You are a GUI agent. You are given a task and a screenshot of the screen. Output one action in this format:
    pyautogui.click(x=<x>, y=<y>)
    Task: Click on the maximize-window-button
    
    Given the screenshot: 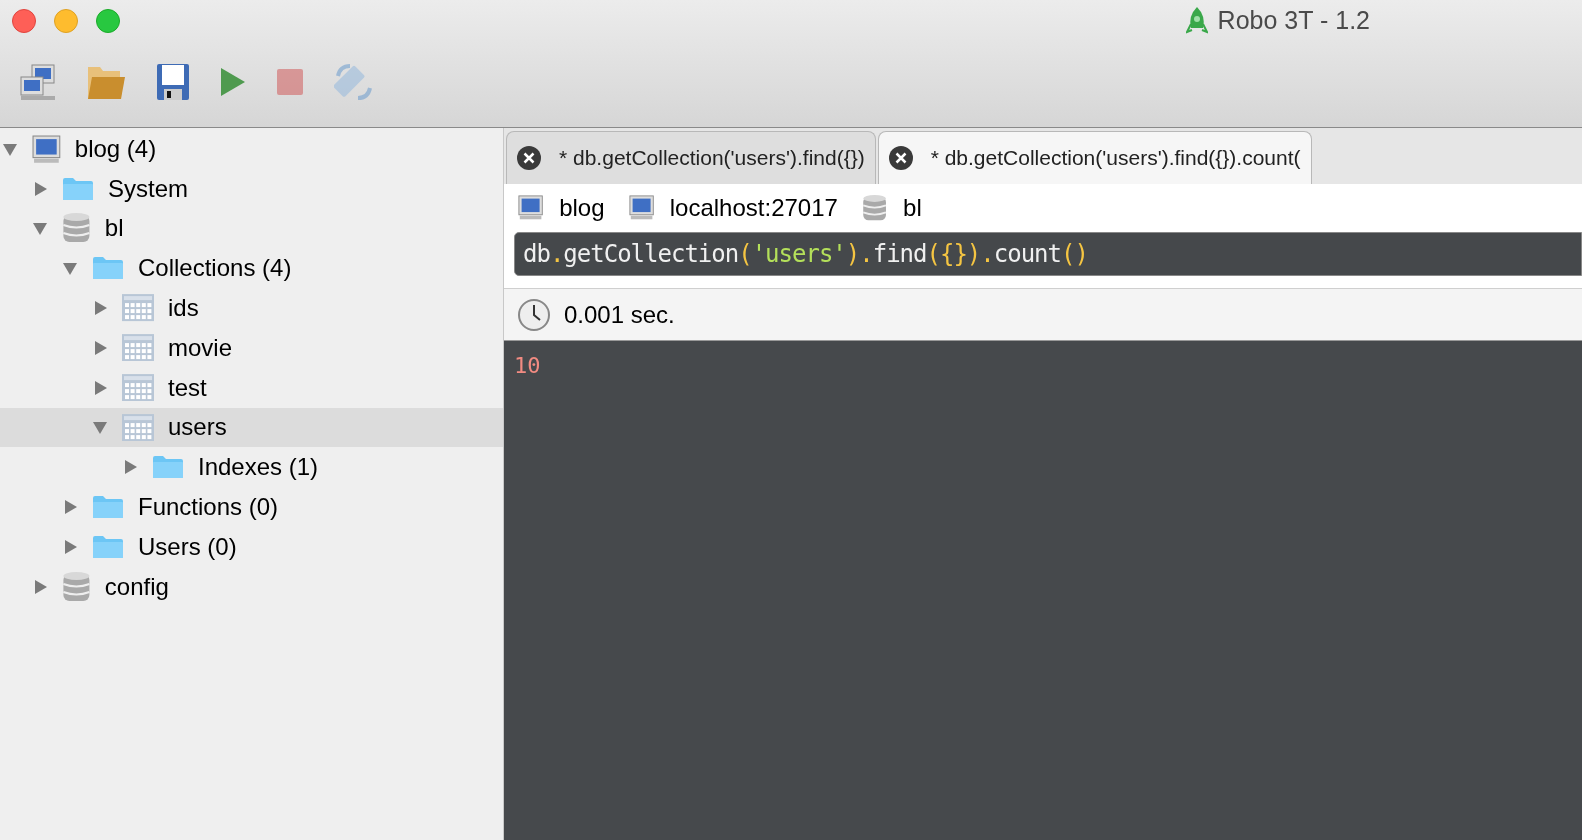 What is the action you would take?
    pyautogui.click(x=108, y=21)
    